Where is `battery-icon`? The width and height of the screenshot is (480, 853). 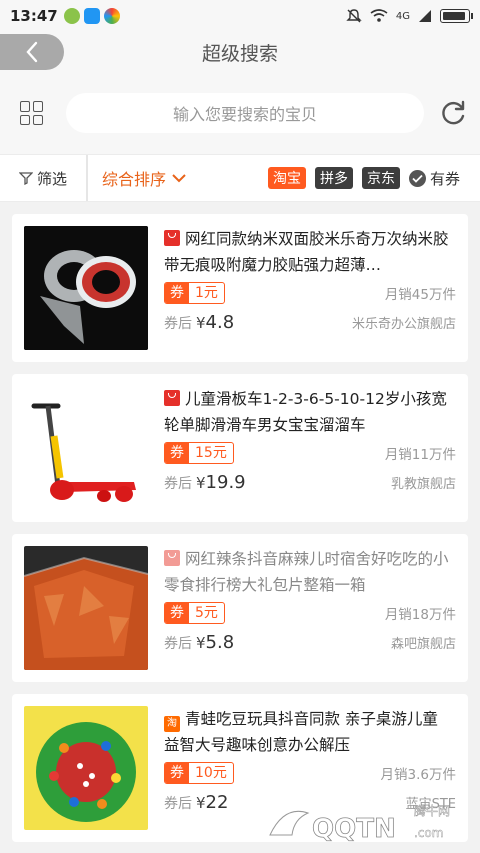
battery-icon is located at coordinates (456, 16).